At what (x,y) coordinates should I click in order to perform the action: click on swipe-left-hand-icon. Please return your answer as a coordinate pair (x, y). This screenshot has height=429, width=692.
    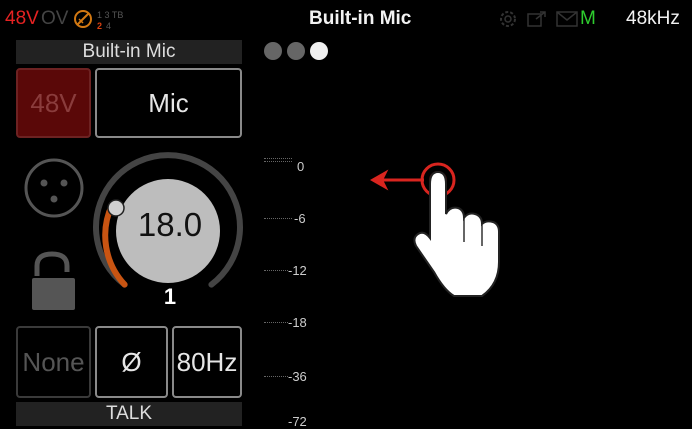
    Looking at the image, I should click on (434, 229).